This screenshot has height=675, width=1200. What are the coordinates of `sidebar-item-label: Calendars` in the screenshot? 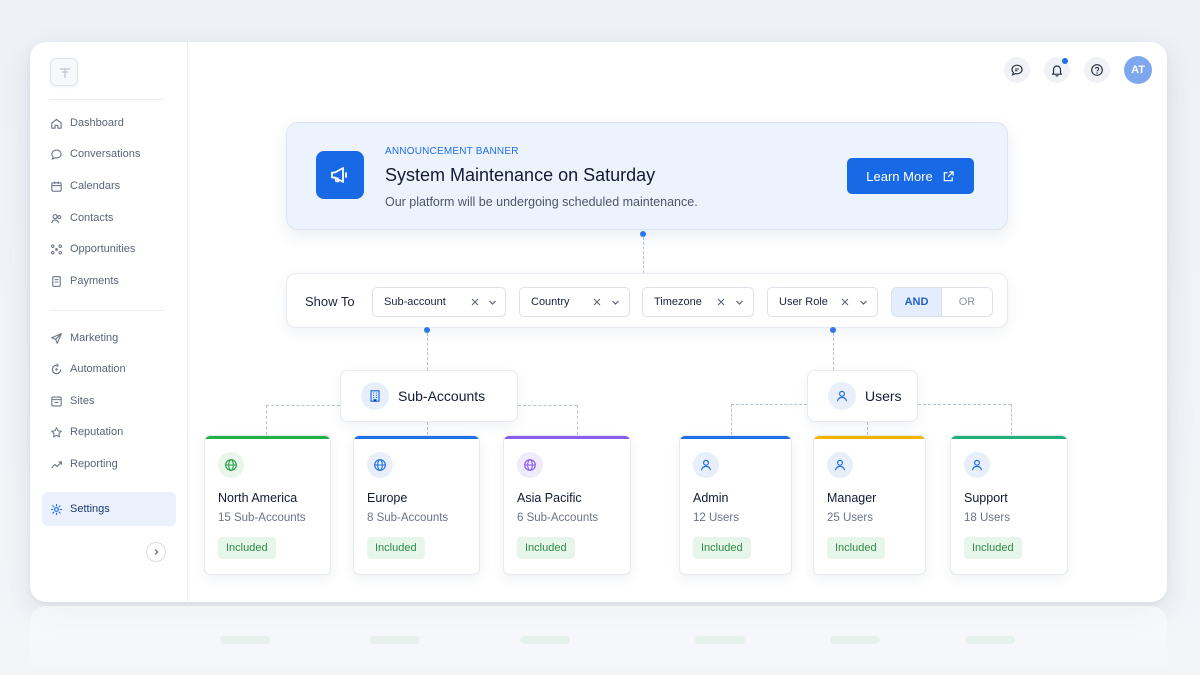 It's located at (95, 186).